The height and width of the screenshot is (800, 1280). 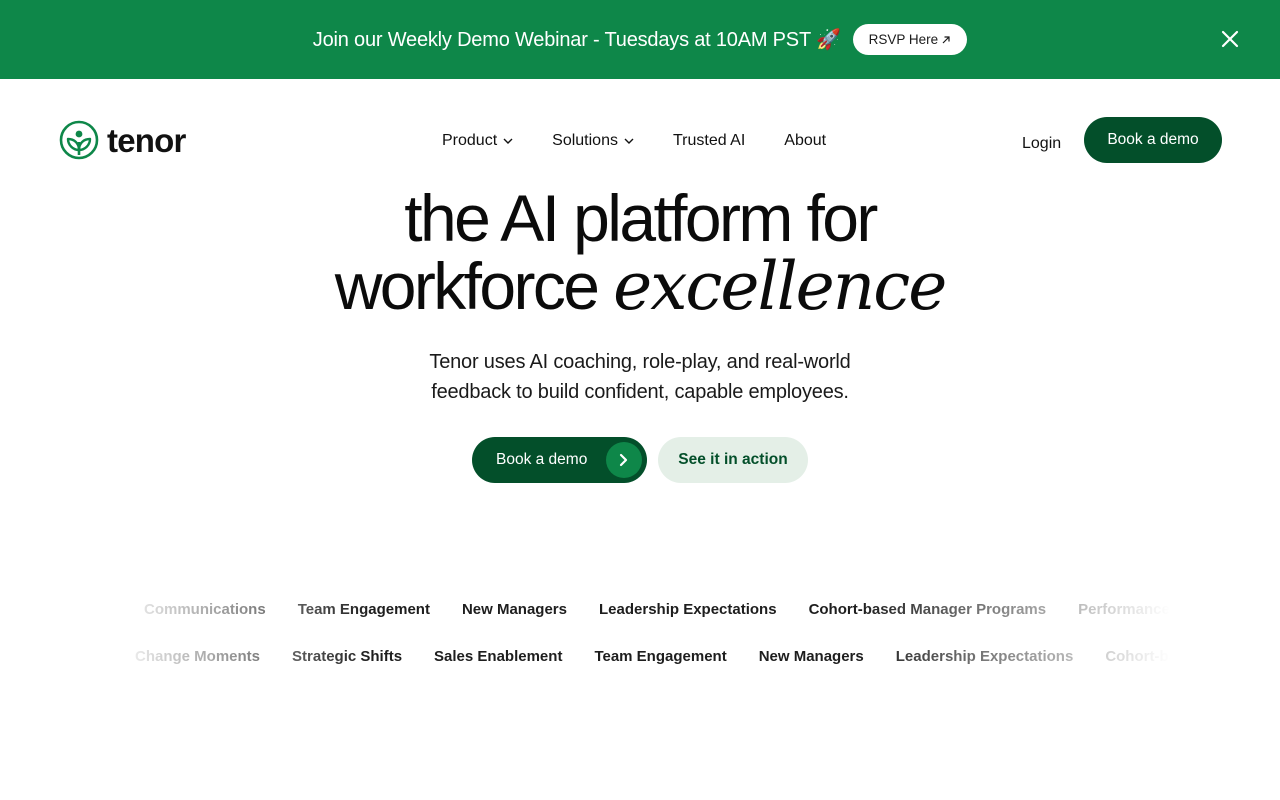 I want to click on chevron-right-icon, so click(x=624, y=460).